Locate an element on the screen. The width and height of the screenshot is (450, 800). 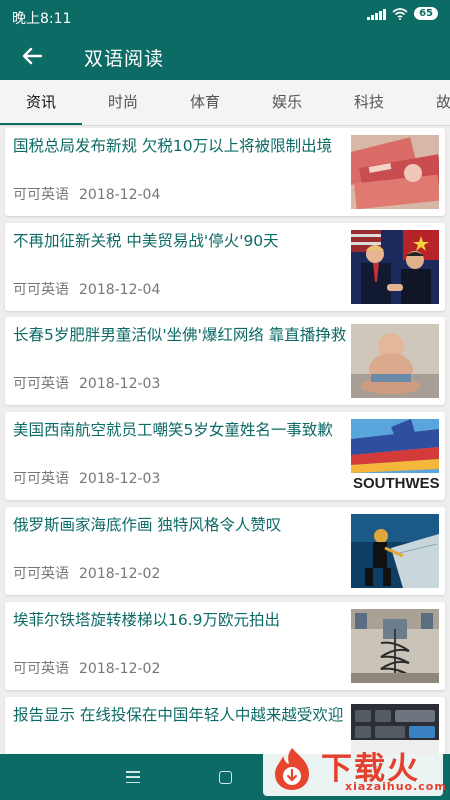
list-item: 不再加征新关税 中美贸易战'停火'90天 可可英语 2018-12-04 is located at coordinates (225, 267).